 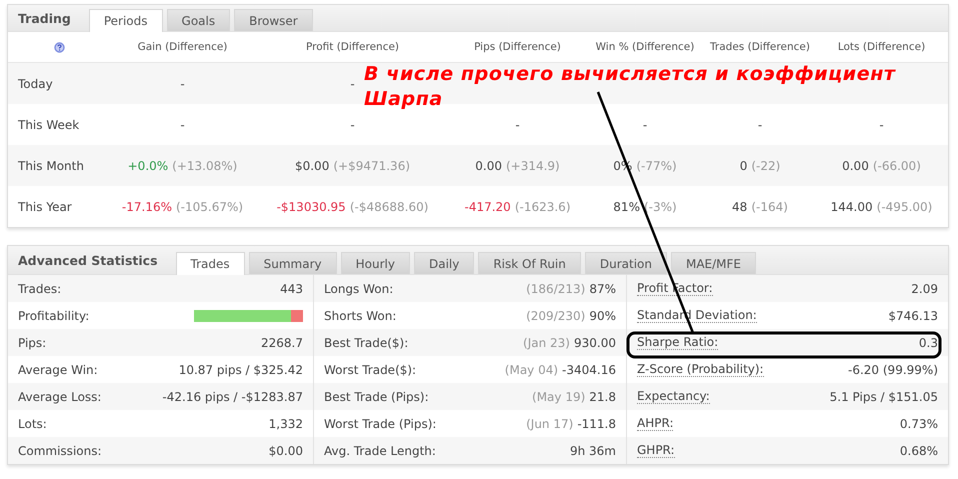 I want to click on stat-value: 1,332, so click(x=285, y=423).